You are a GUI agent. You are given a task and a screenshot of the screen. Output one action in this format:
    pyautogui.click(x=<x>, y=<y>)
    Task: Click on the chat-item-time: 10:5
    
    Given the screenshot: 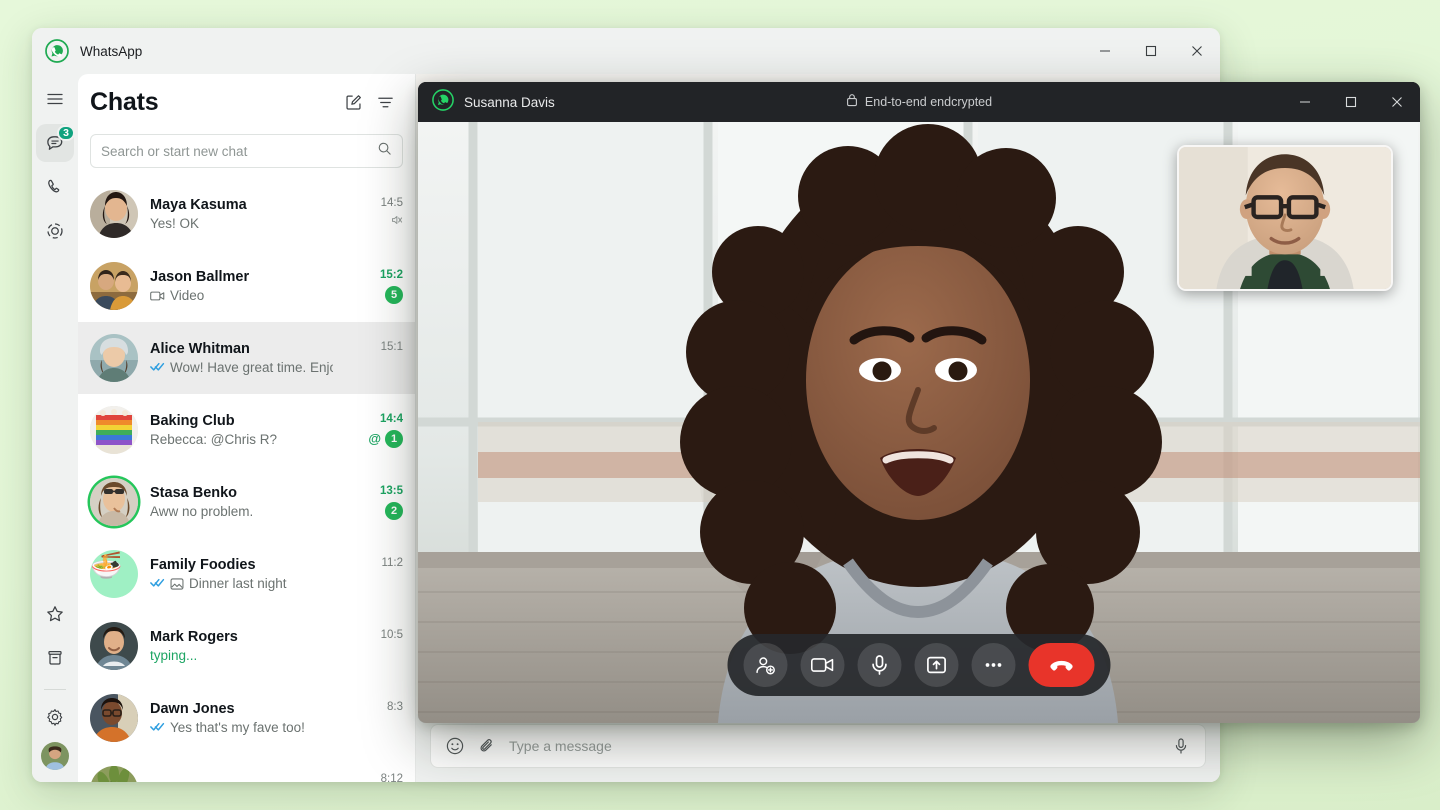 What is the action you would take?
    pyautogui.click(x=391, y=634)
    